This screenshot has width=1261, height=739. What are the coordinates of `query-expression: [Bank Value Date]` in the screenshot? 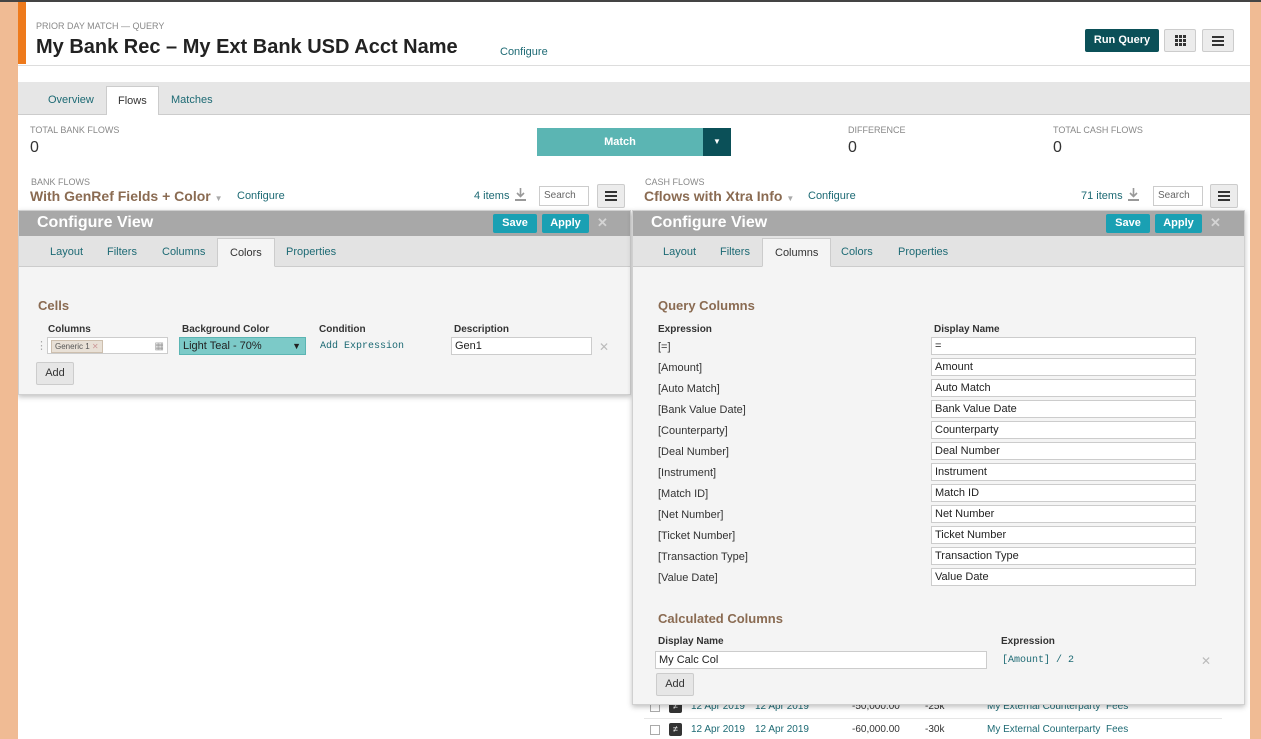 It's located at (702, 410).